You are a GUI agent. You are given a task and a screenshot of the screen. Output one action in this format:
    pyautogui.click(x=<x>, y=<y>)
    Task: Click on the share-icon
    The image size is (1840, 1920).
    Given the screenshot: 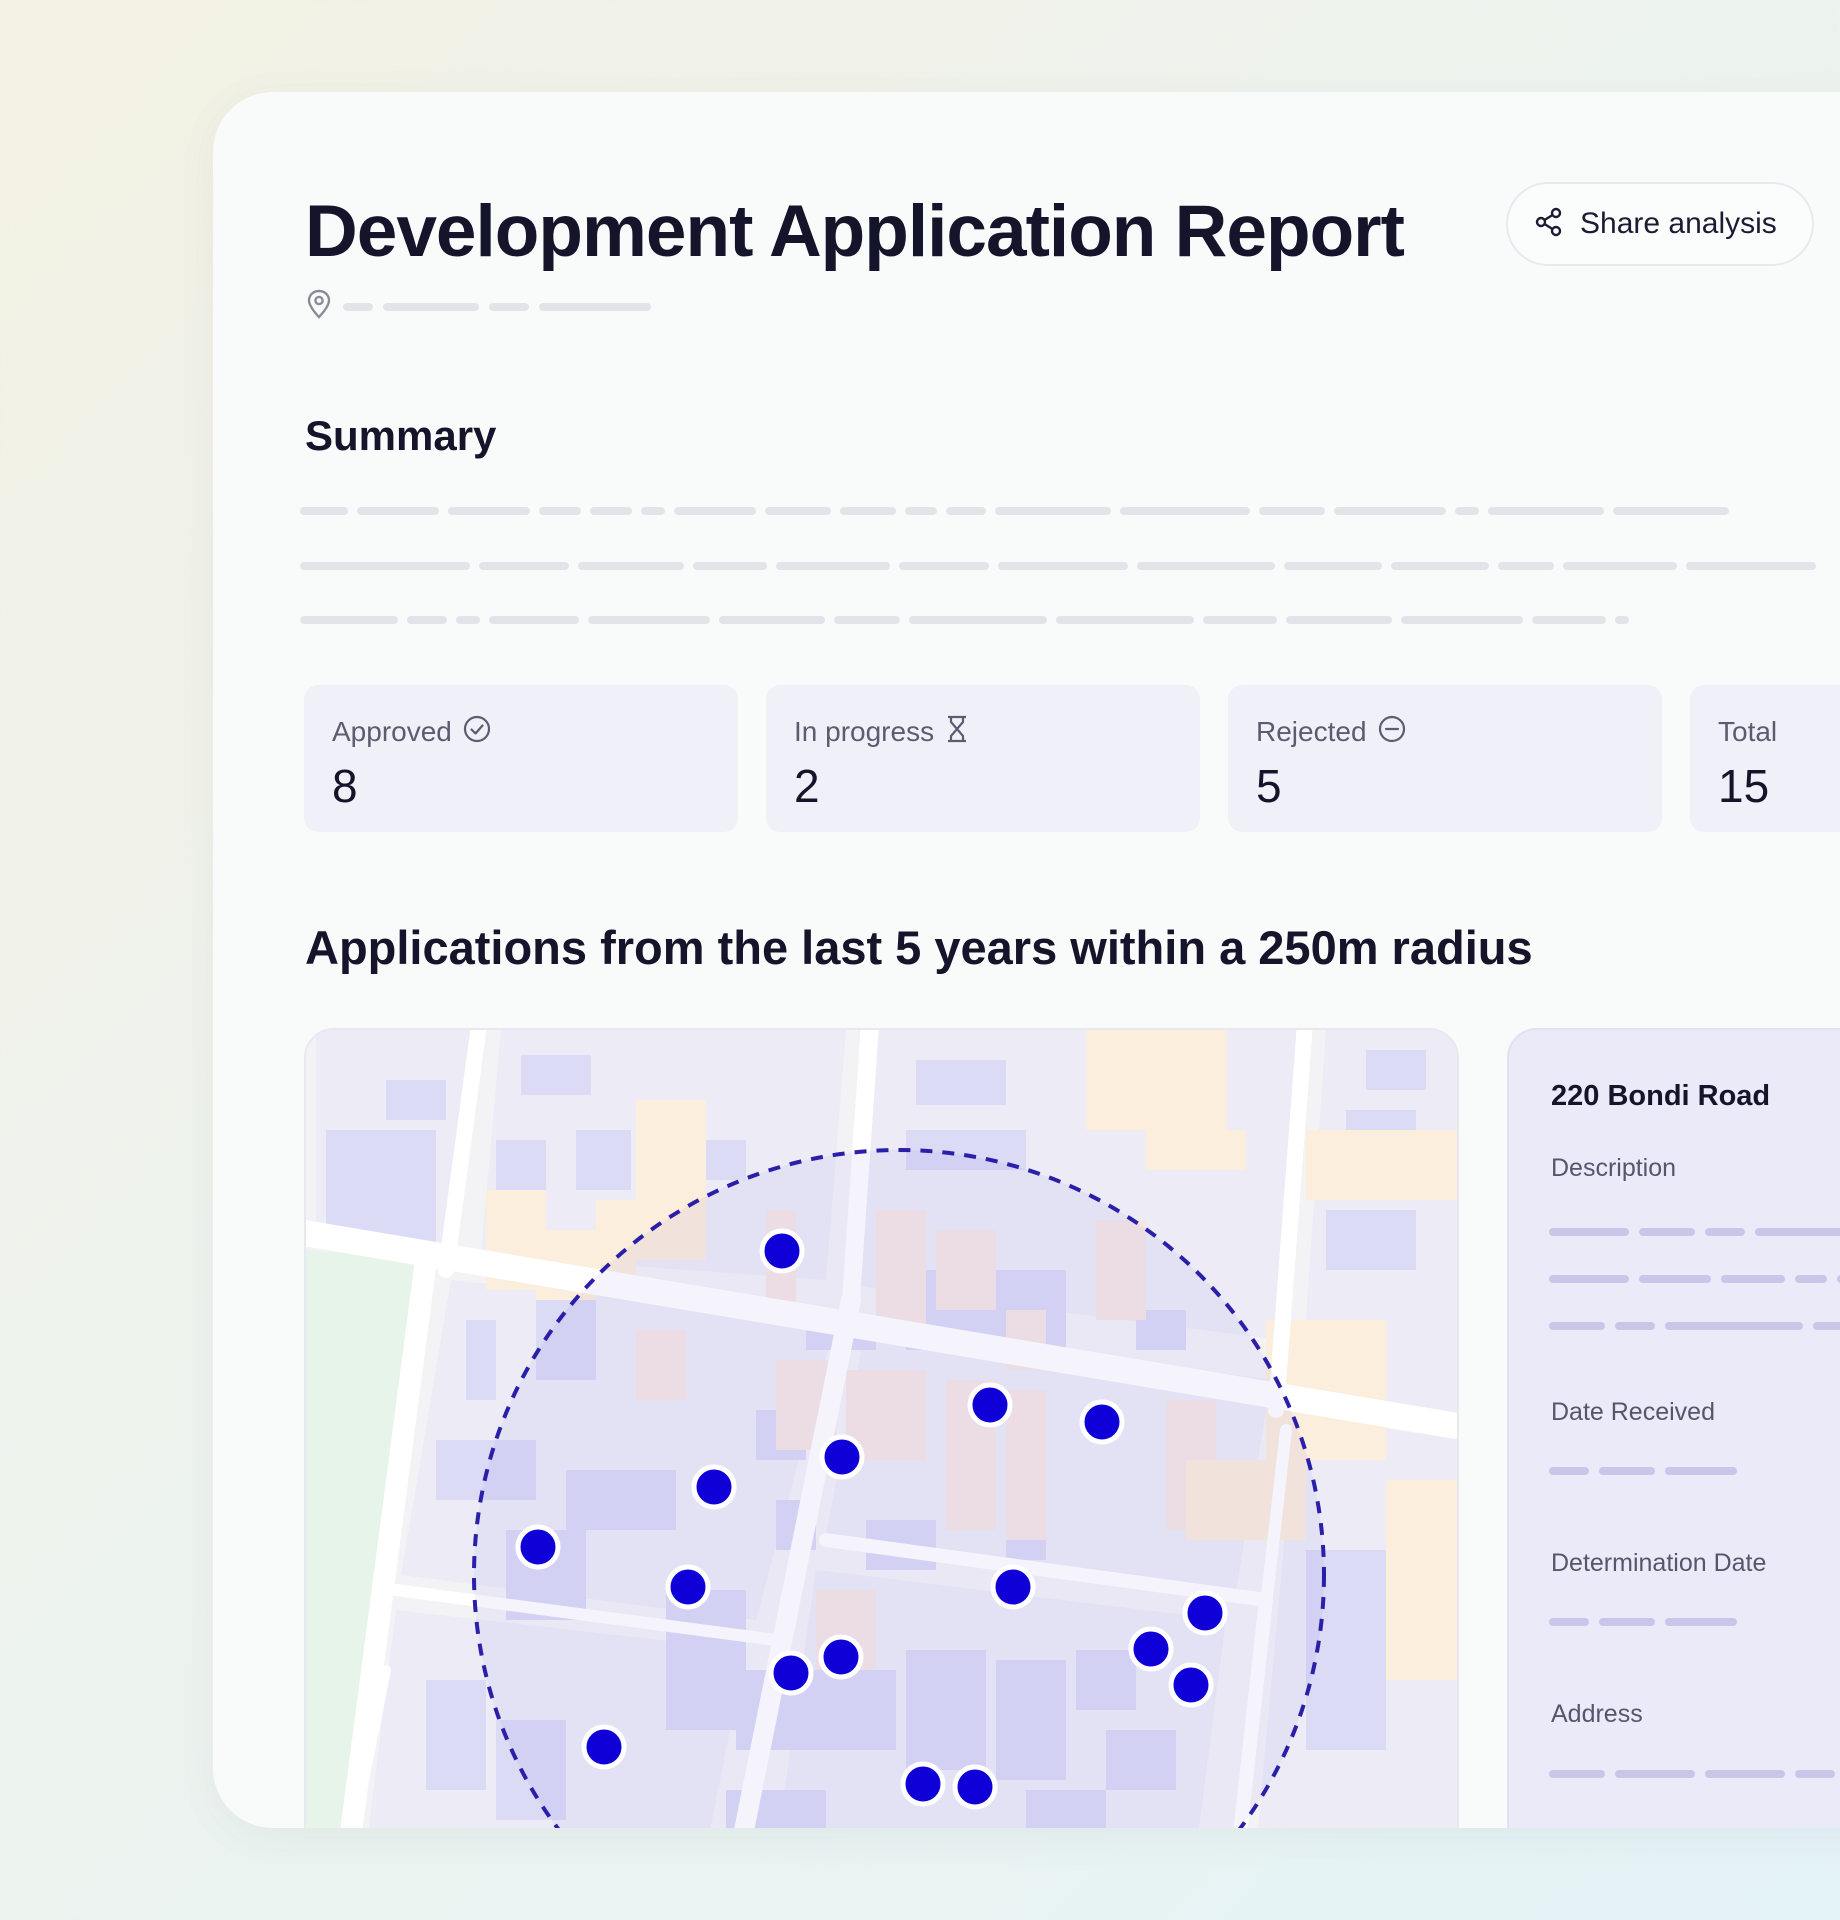 What is the action you would take?
    pyautogui.click(x=1549, y=224)
    